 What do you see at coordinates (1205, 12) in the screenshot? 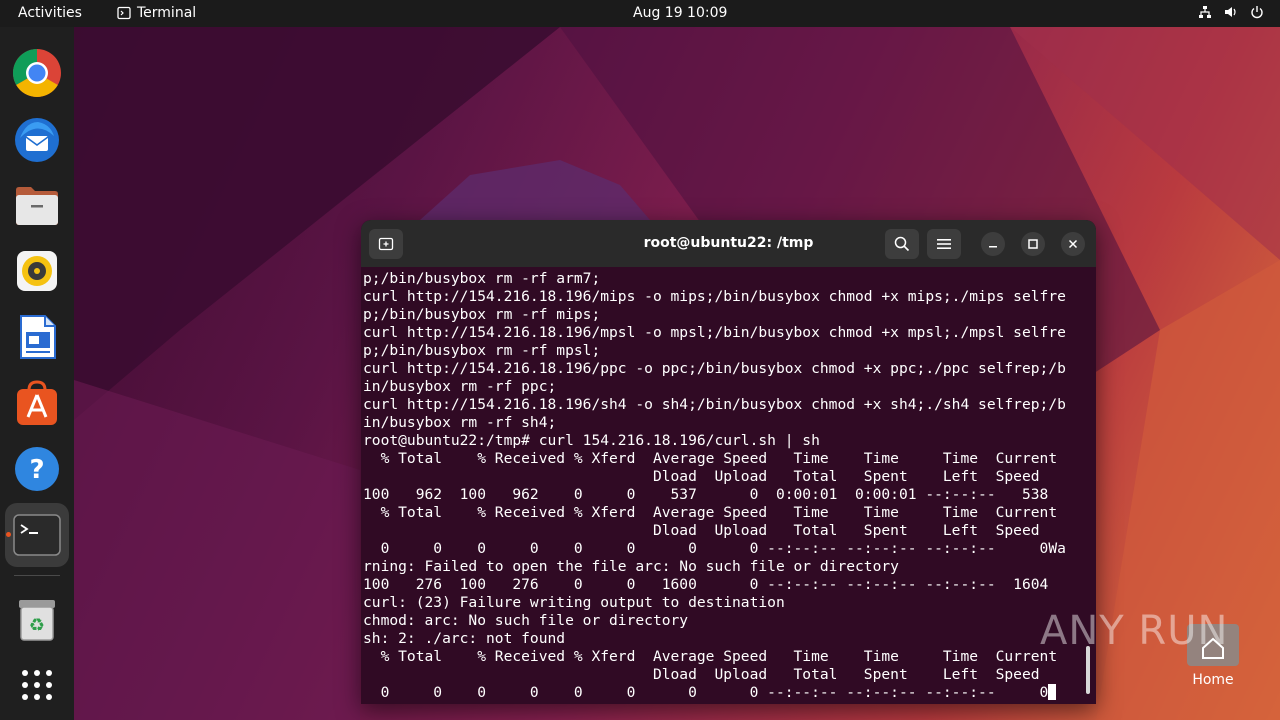
I see `network-icon` at bounding box center [1205, 12].